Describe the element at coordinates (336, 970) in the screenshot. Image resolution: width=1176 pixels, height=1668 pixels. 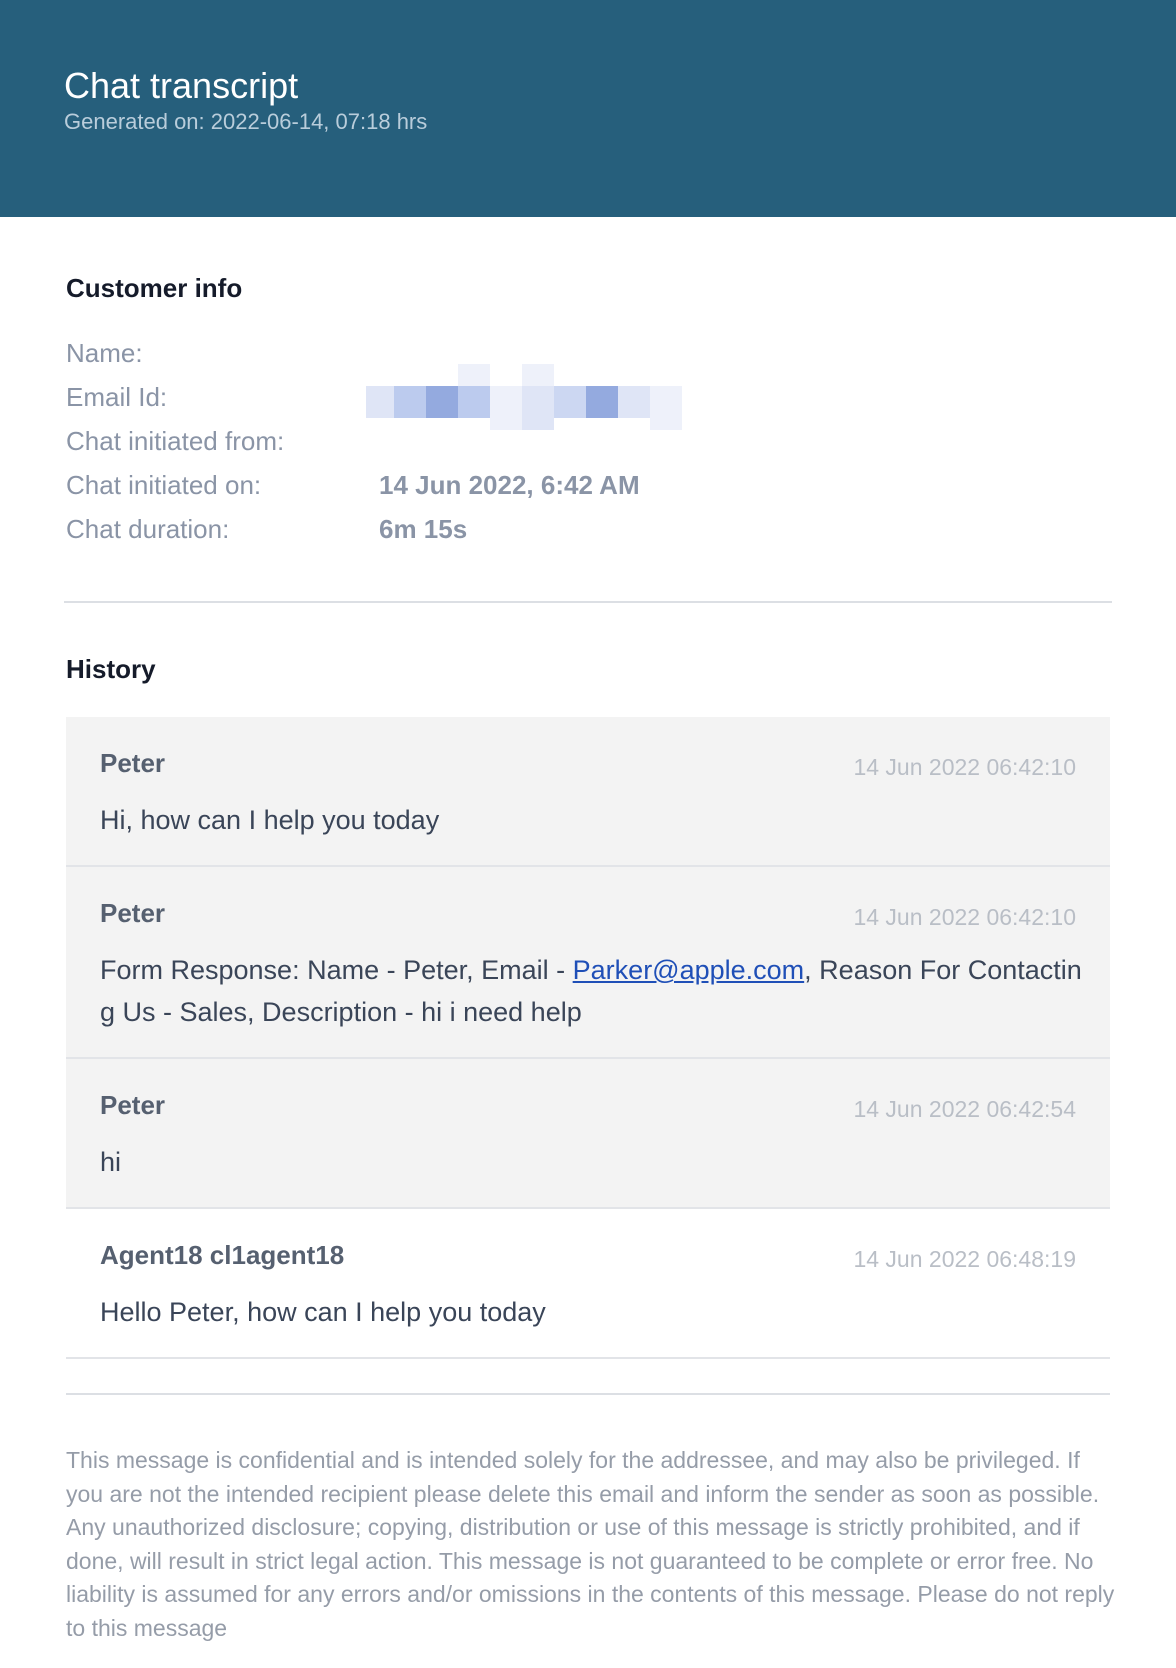
I see `message-text-before: Form Response: Name - Peter, Email -` at that location.